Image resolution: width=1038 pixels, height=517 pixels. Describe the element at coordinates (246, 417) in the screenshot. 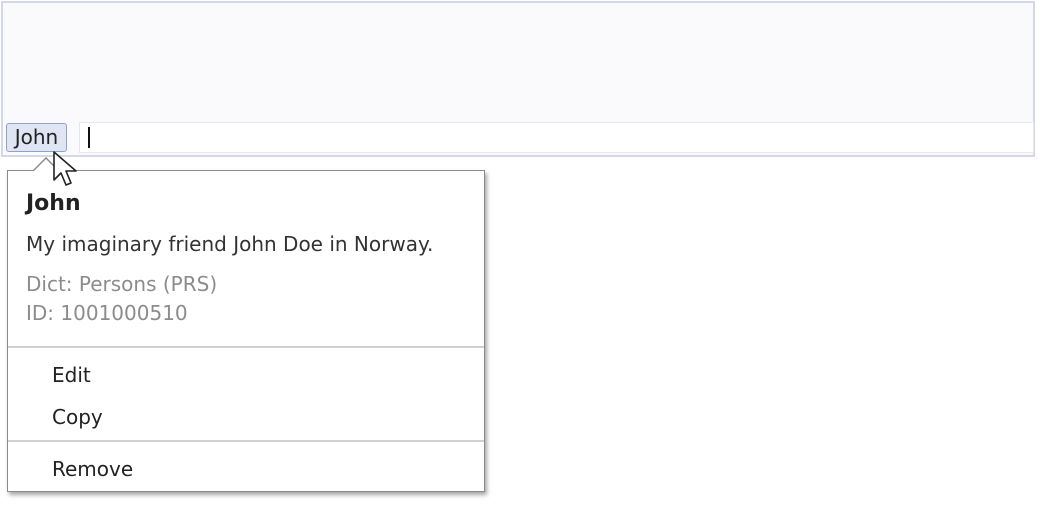

I see `menu-item-copy: Copy` at that location.